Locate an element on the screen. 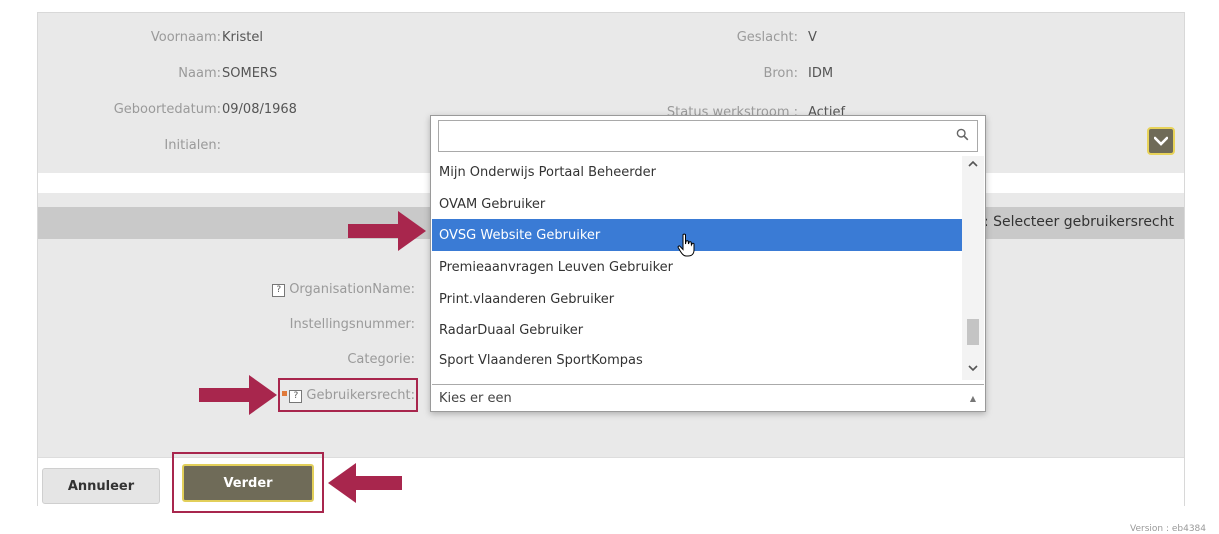 Image resolution: width=1219 pixels, height=534 pixels. scrollbar-thumb is located at coordinates (973, 332).